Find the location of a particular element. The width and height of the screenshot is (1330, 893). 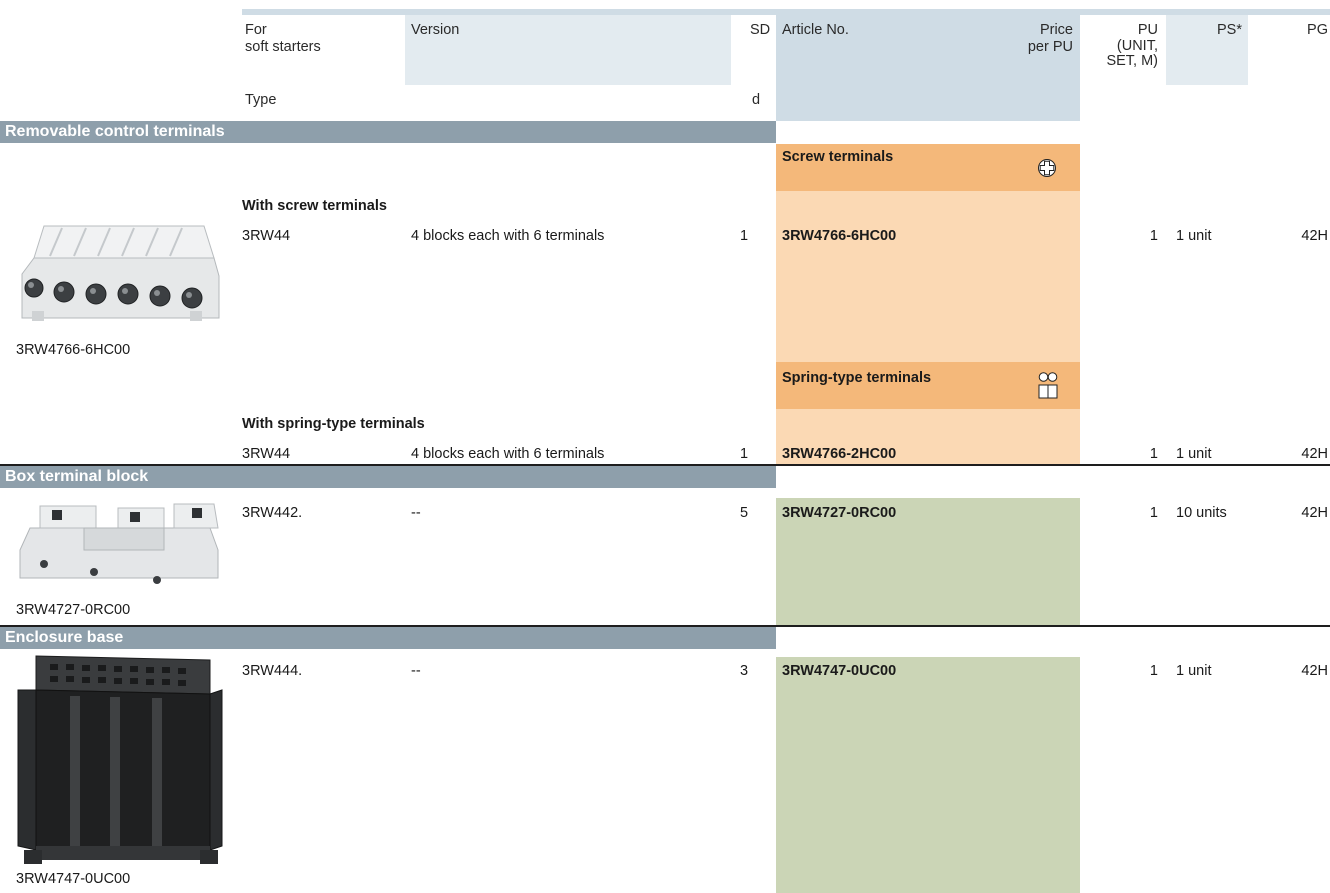

row3-ps: 10 units is located at coordinates (1201, 513).